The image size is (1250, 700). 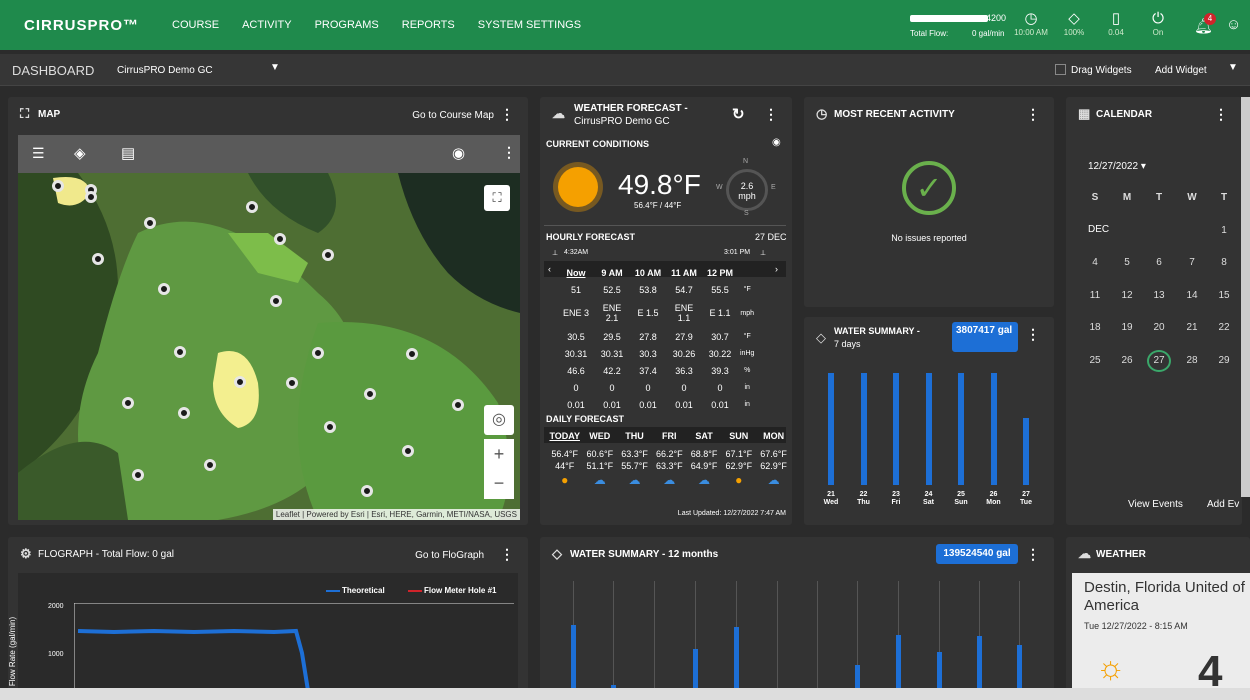 I want to click on prev-hour-button: ‹, so click(x=549, y=269).